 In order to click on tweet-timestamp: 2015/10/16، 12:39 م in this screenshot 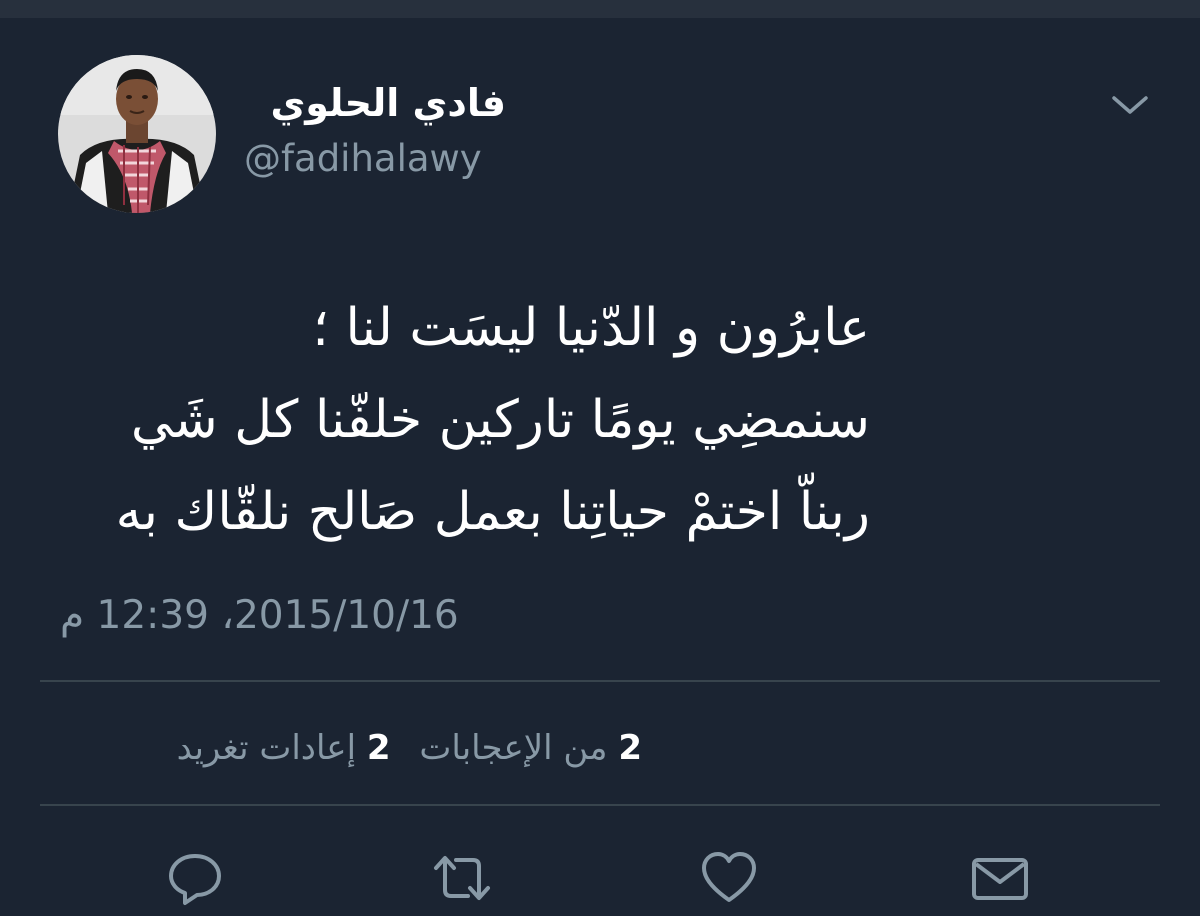, I will do `click(265, 616)`.